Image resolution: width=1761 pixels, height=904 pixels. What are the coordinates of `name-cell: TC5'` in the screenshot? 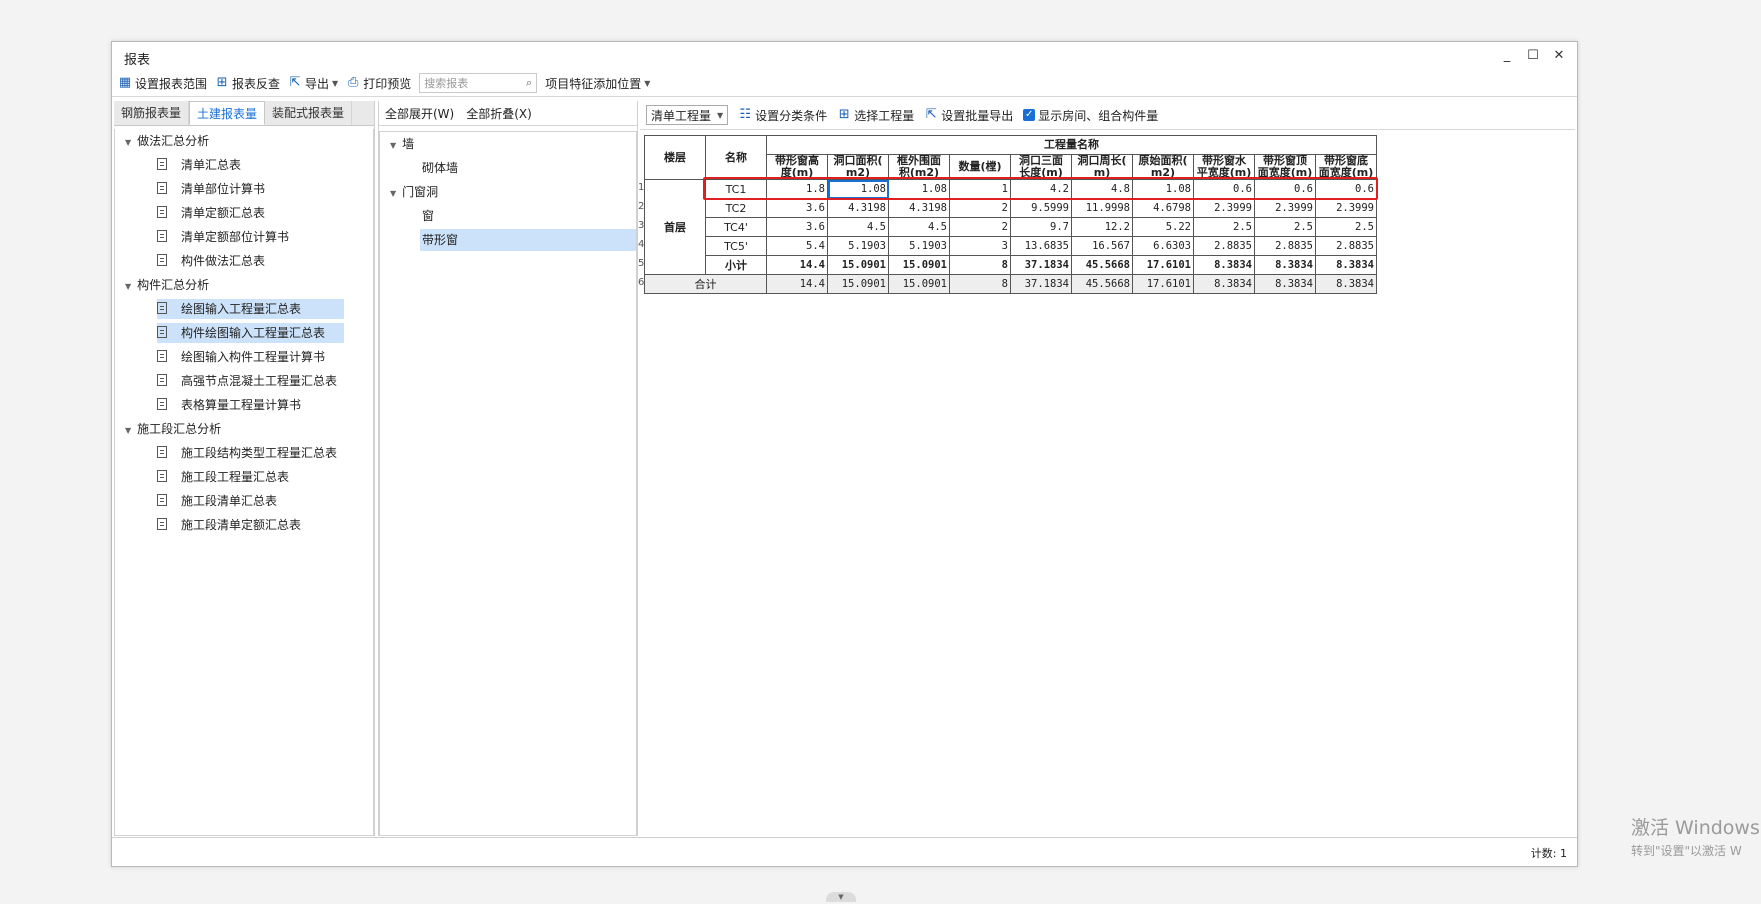 It's located at (736, 246).